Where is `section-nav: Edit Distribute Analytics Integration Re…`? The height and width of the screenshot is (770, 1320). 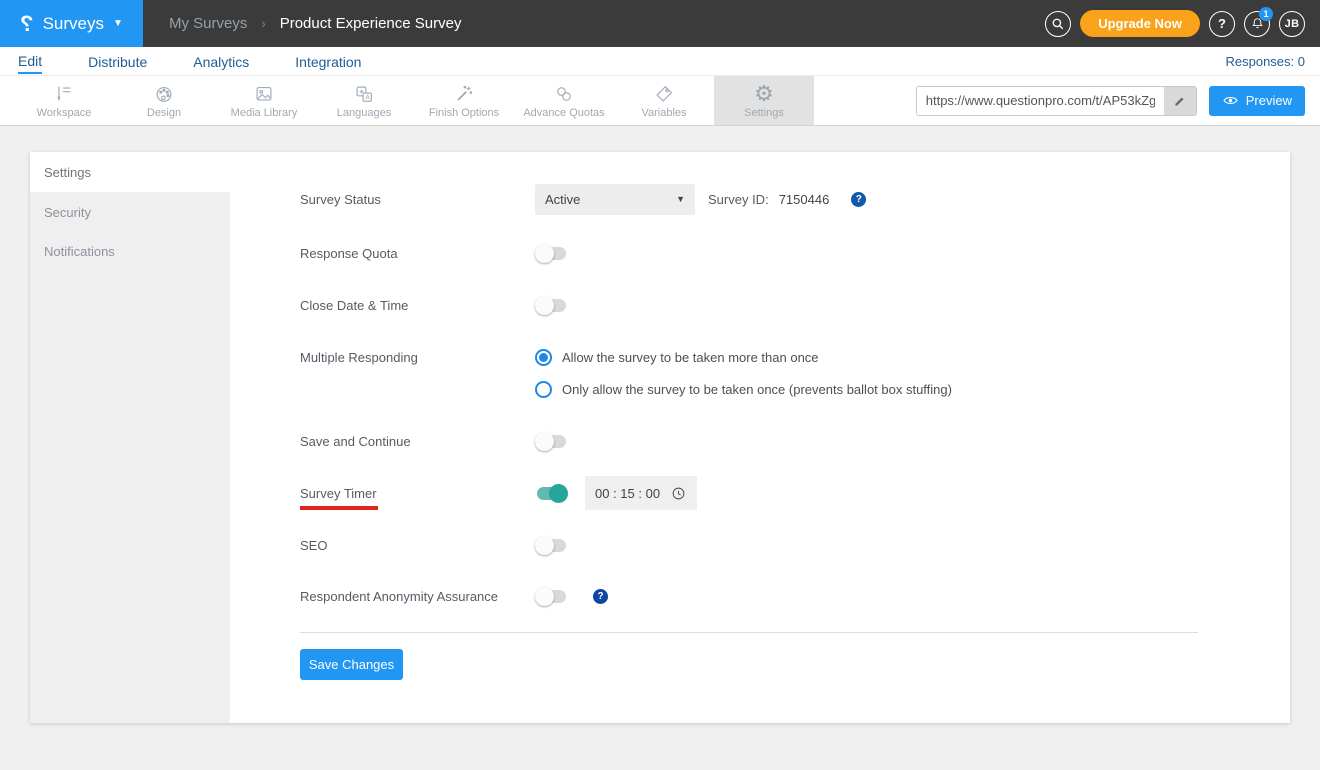 section-nav: Edit Distribute Analytics Integration Re… is located at coordinates (660, 61).